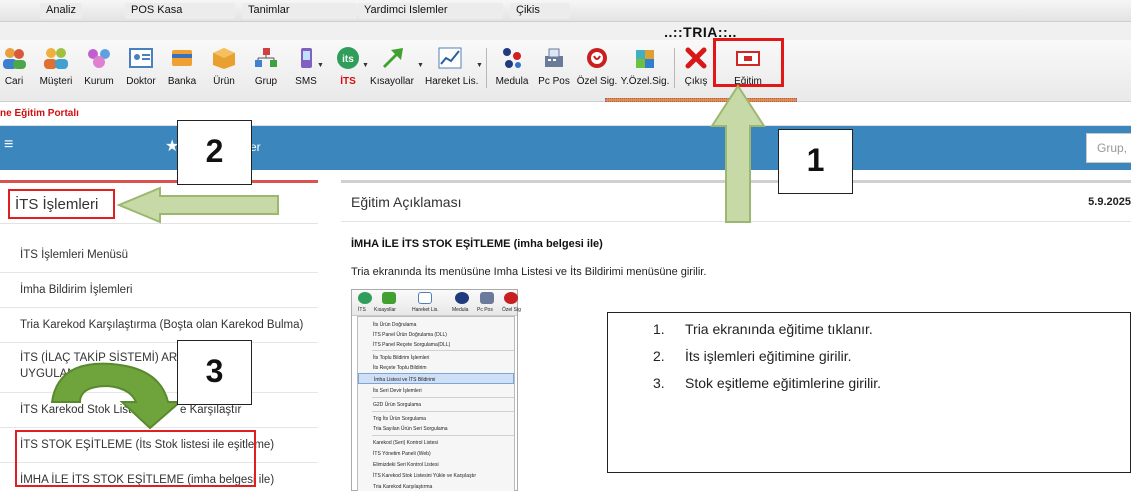 The image size is (1131, 491). What do you see at coordinates (116, 396) in the screenshot?
I see `arrow-curved-annotation` at bounding box center [116, 396].